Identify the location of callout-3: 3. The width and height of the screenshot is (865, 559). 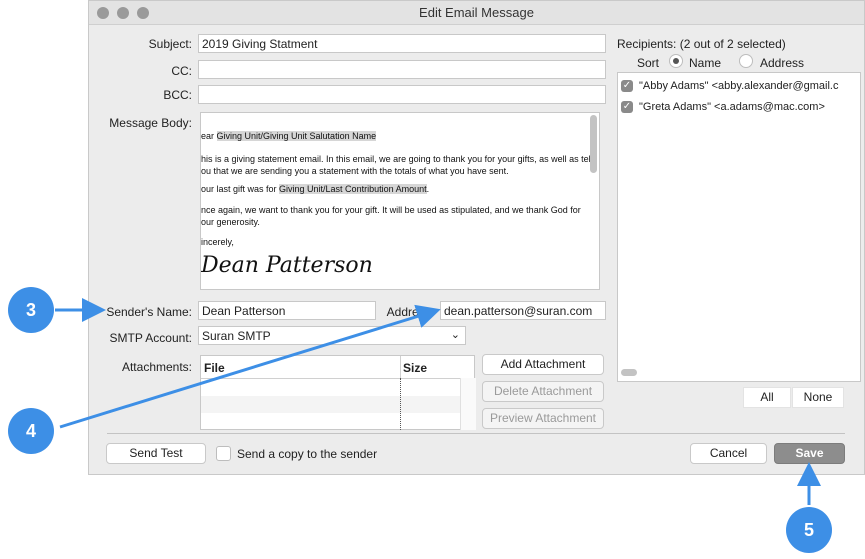
(31, 310).